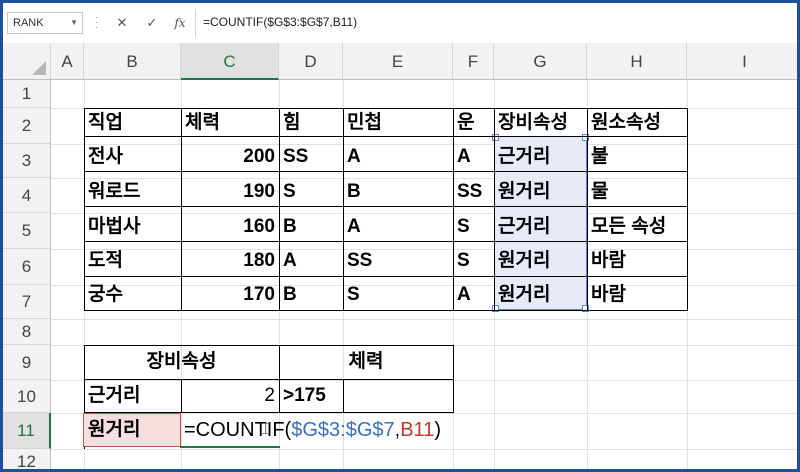 The image size is (800, 472). Describe the element at coordinates (195, 23) in the screenshot. I see `formula-separator` at that location.